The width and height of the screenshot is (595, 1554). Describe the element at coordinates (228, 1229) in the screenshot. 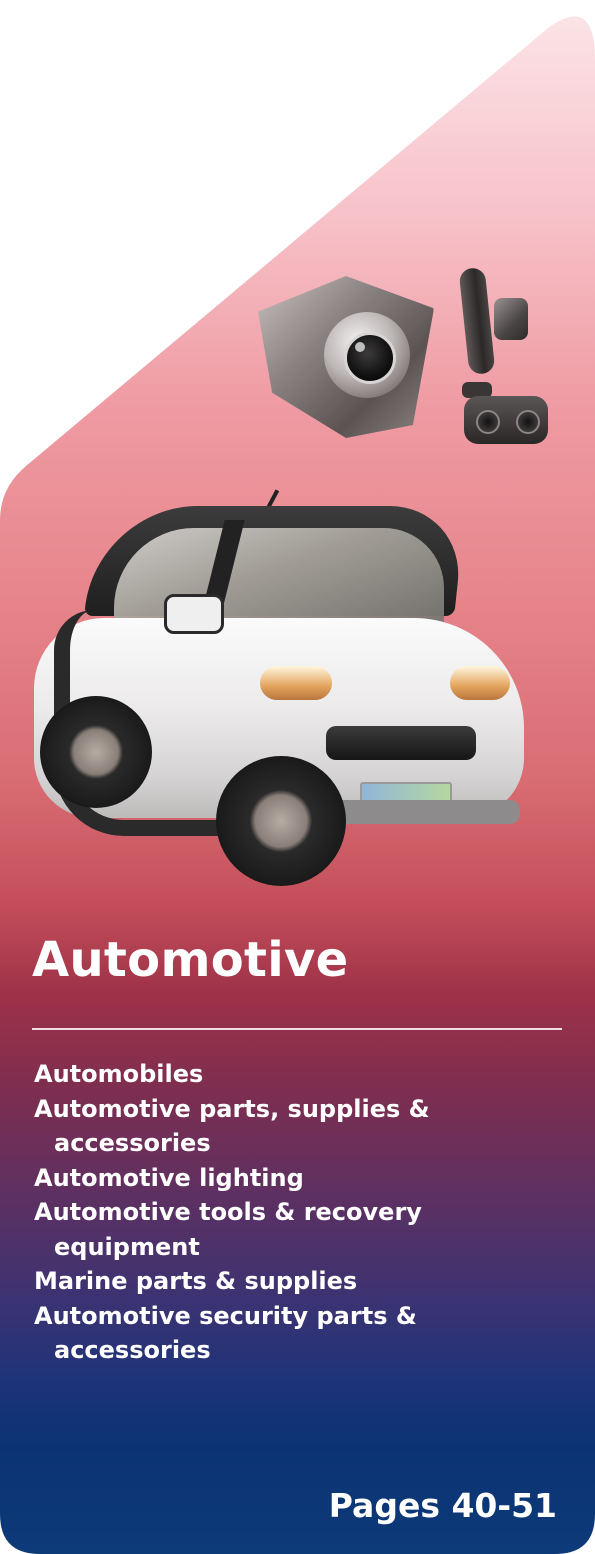

I see `category-item: Automotive tools & recovery equipment` at that location.